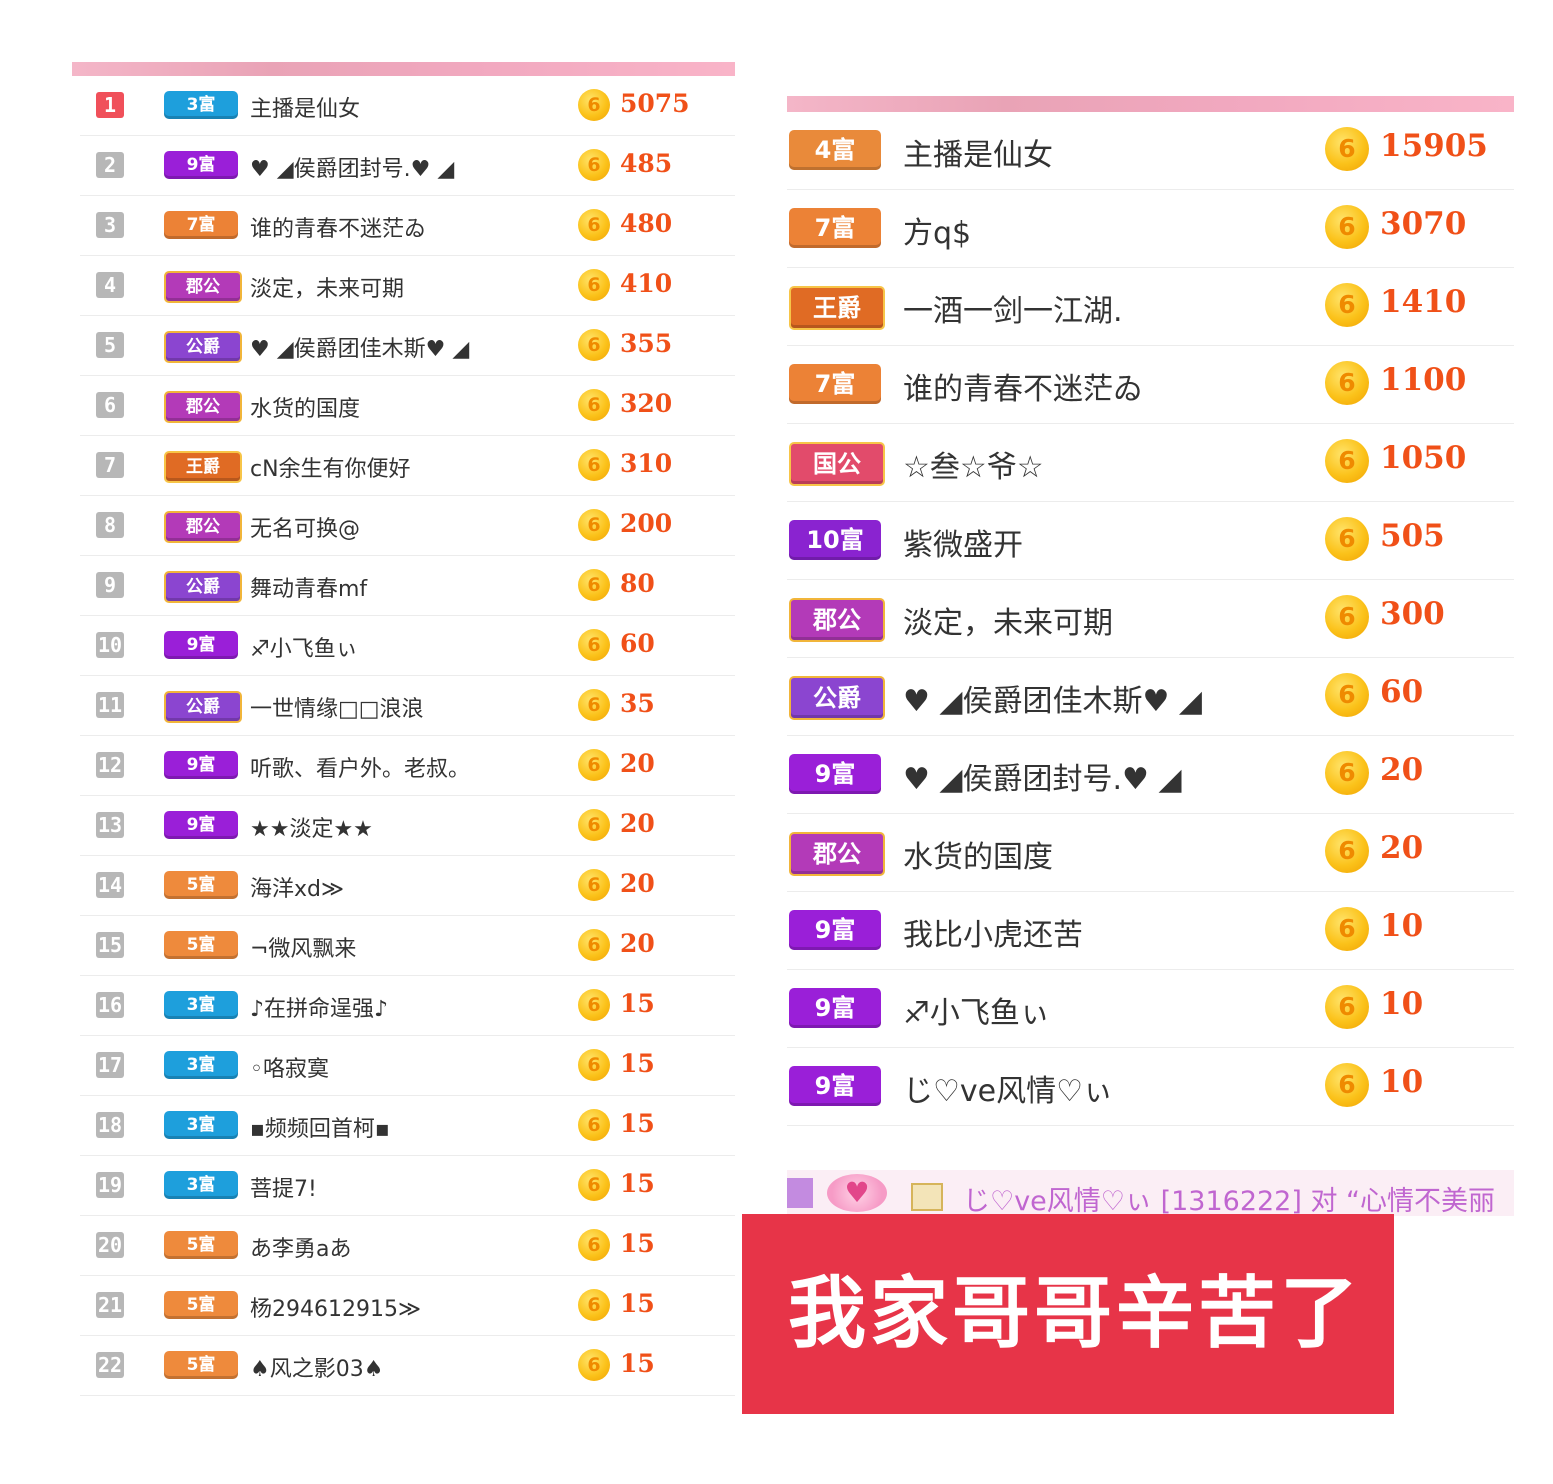  I want to click on list-item: 5 公爵 ♥ ◢侯爵团佳木斯♥ ◢ 6 355, so click(407, 346).